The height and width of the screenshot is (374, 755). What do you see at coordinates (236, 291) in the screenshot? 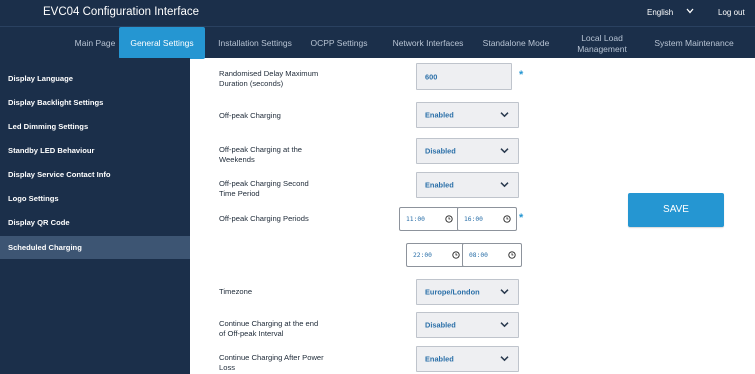
I see `timezone-label: Timezone` at bounding box center [236, 291].